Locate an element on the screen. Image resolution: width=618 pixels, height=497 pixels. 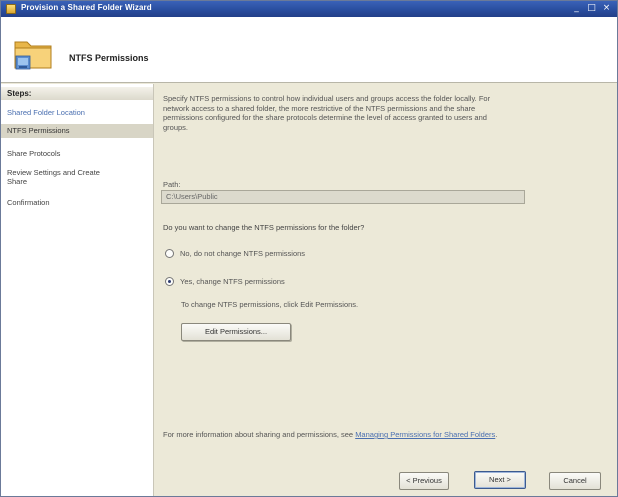
close-button: × is located at coordinates (606, 8).